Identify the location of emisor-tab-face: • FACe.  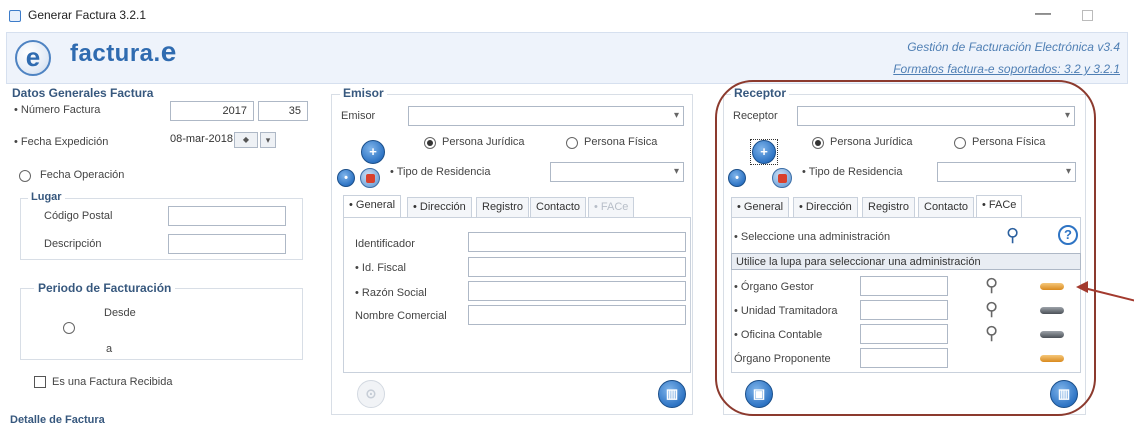
(611, 207).